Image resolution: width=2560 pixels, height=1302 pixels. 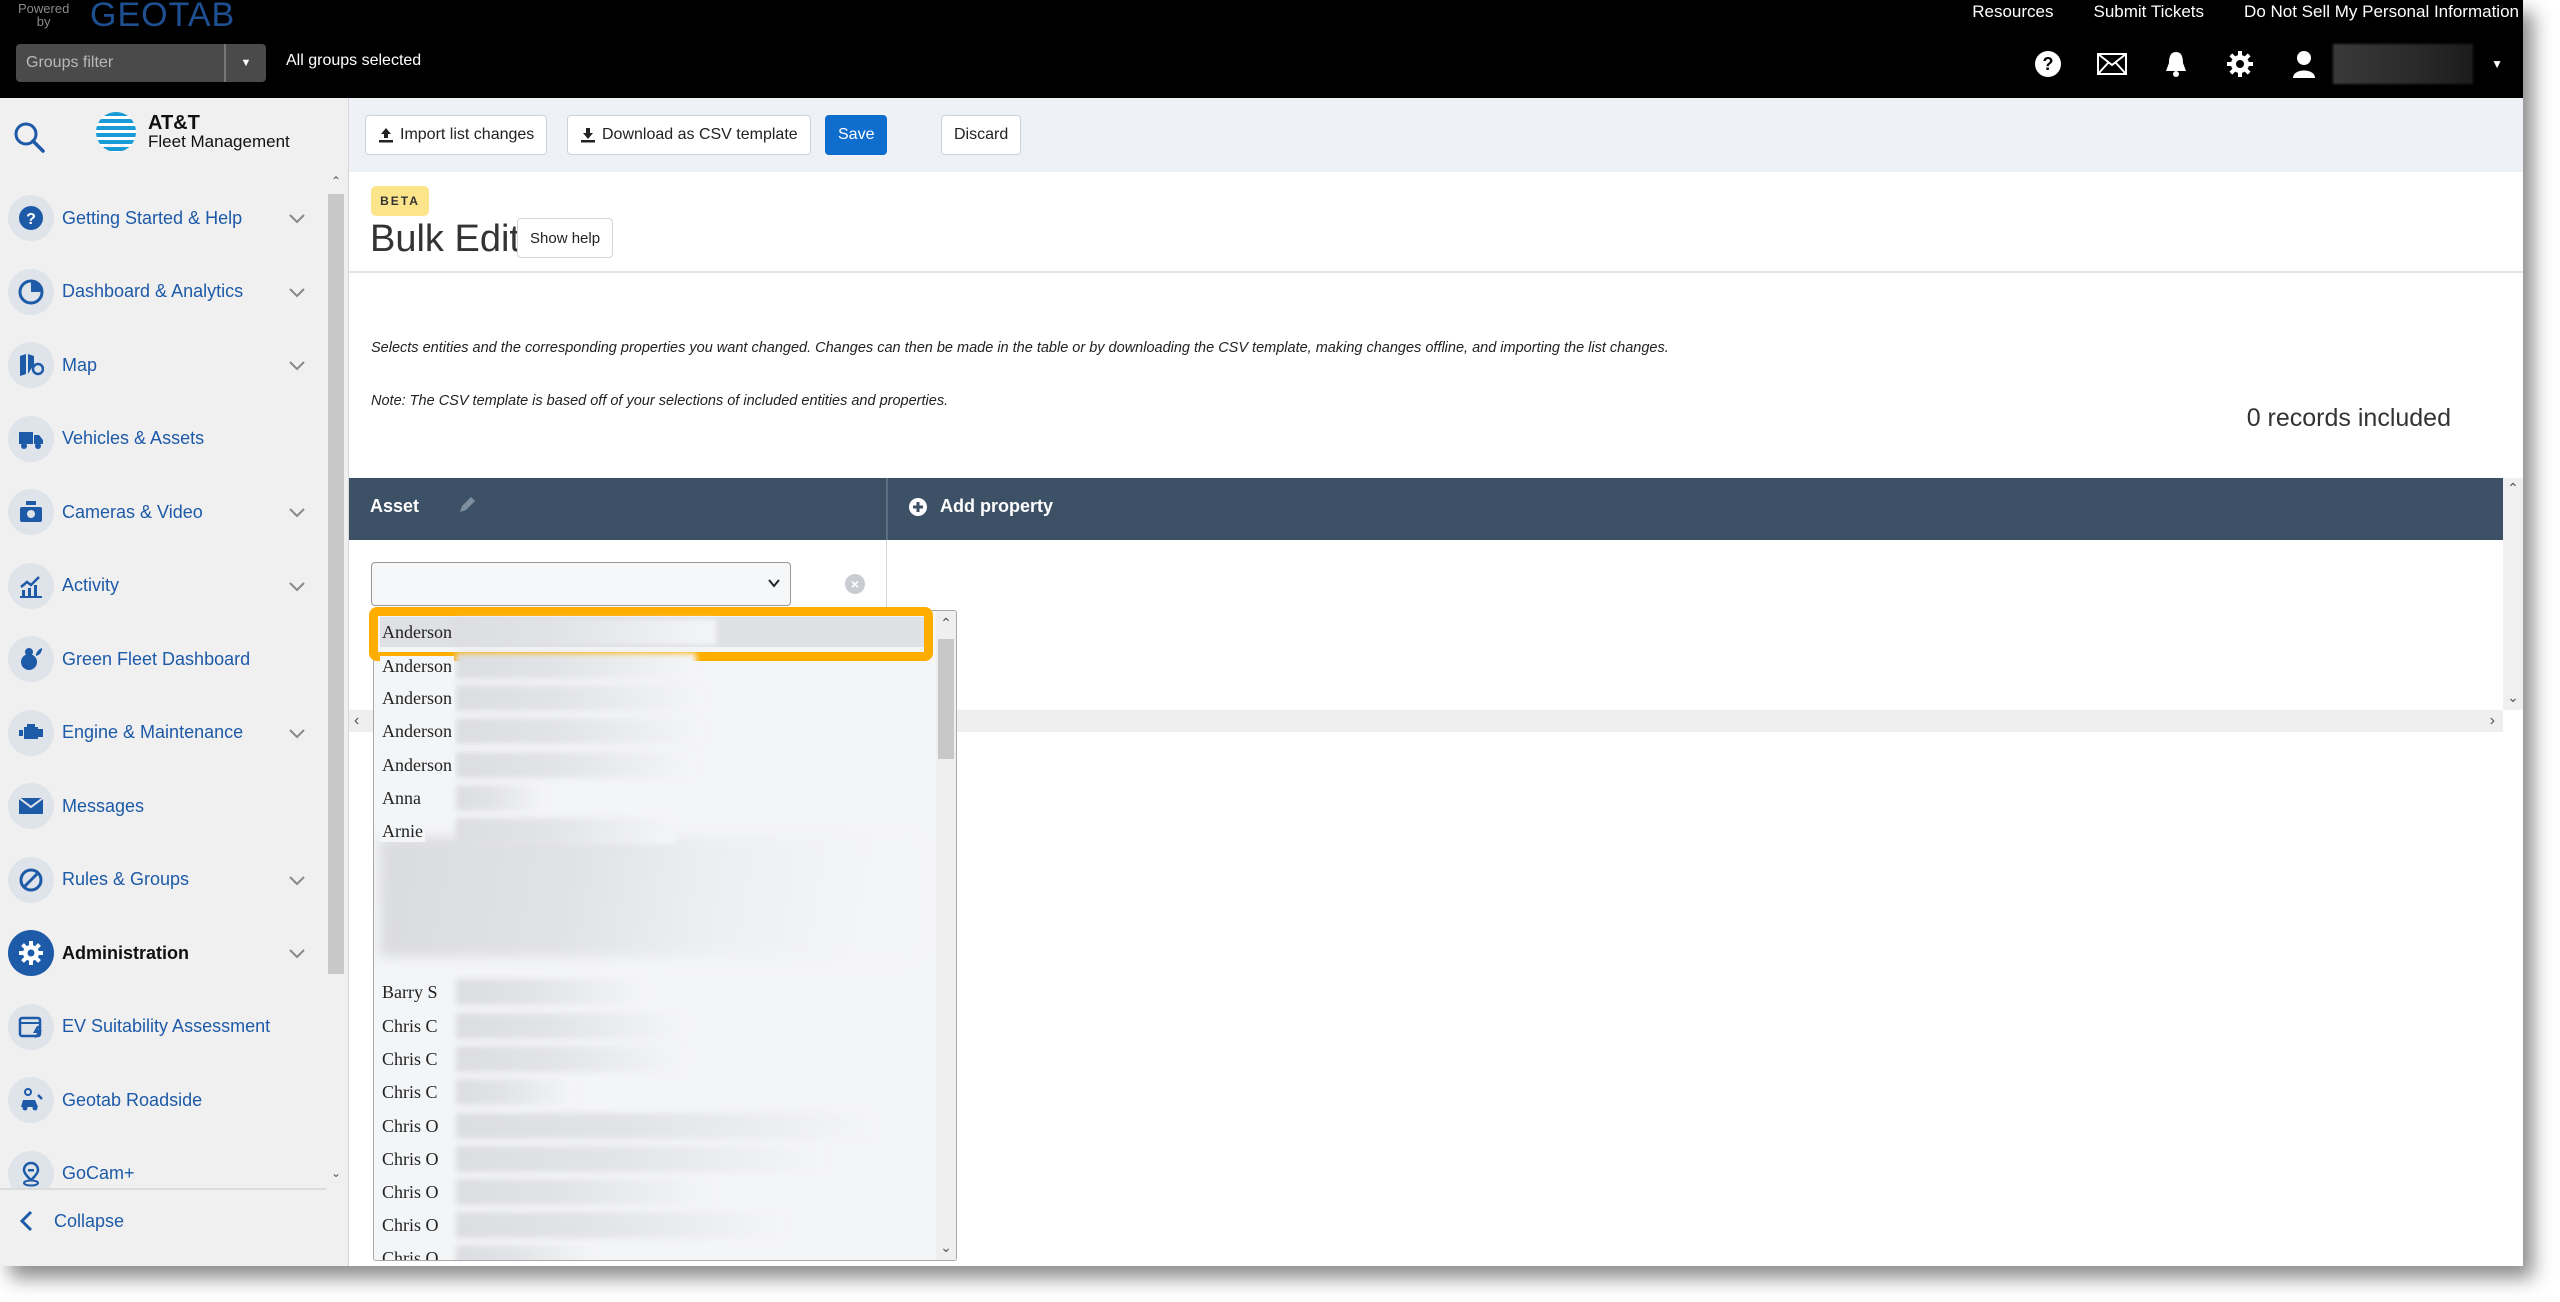 What do you see at coordinates (654, 992) in the screenshot?
I see `dropdown-option: Barry S` at bounding box center [654, 992].